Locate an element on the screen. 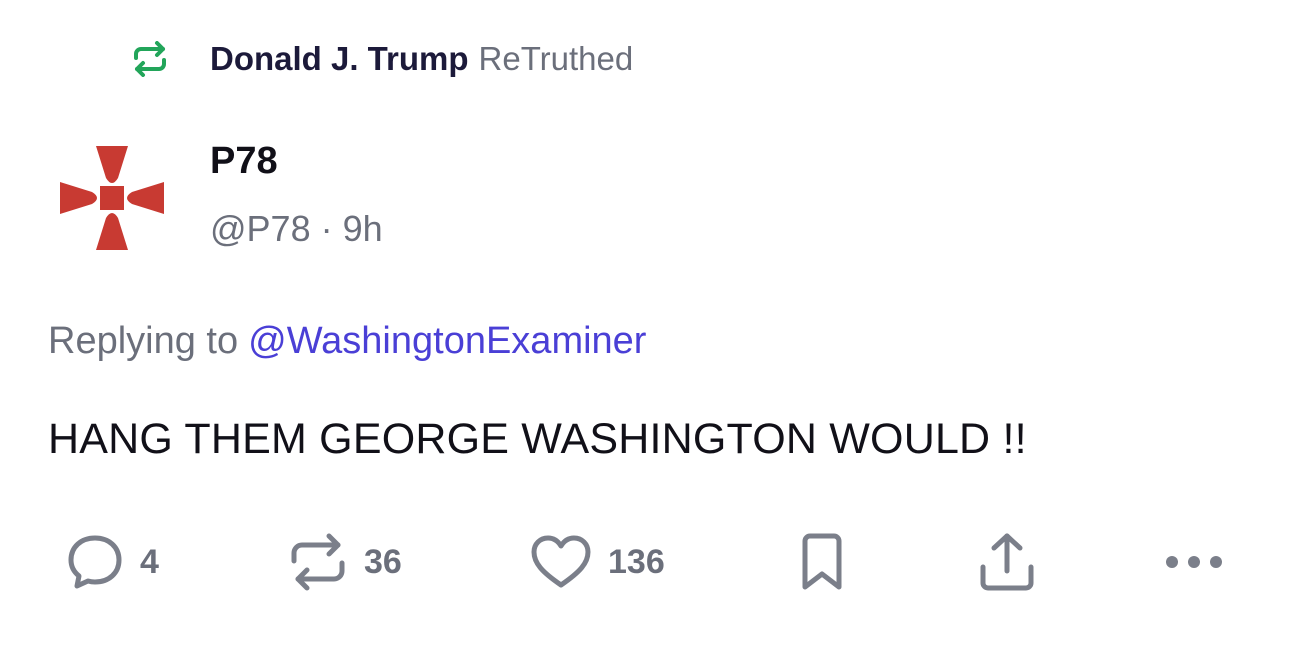 This screenshot has width=1290, height=646. retruth-count: 36 is located at coordinates (383, 561).